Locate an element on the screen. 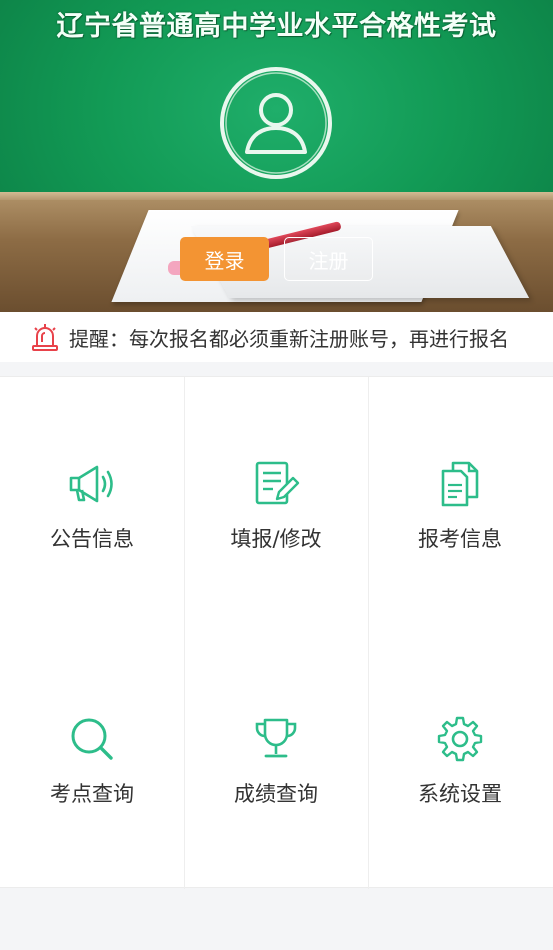 Image resolution: width=553 pixels, height=950 pixels. search-icon is located at coordinates (92, 739).